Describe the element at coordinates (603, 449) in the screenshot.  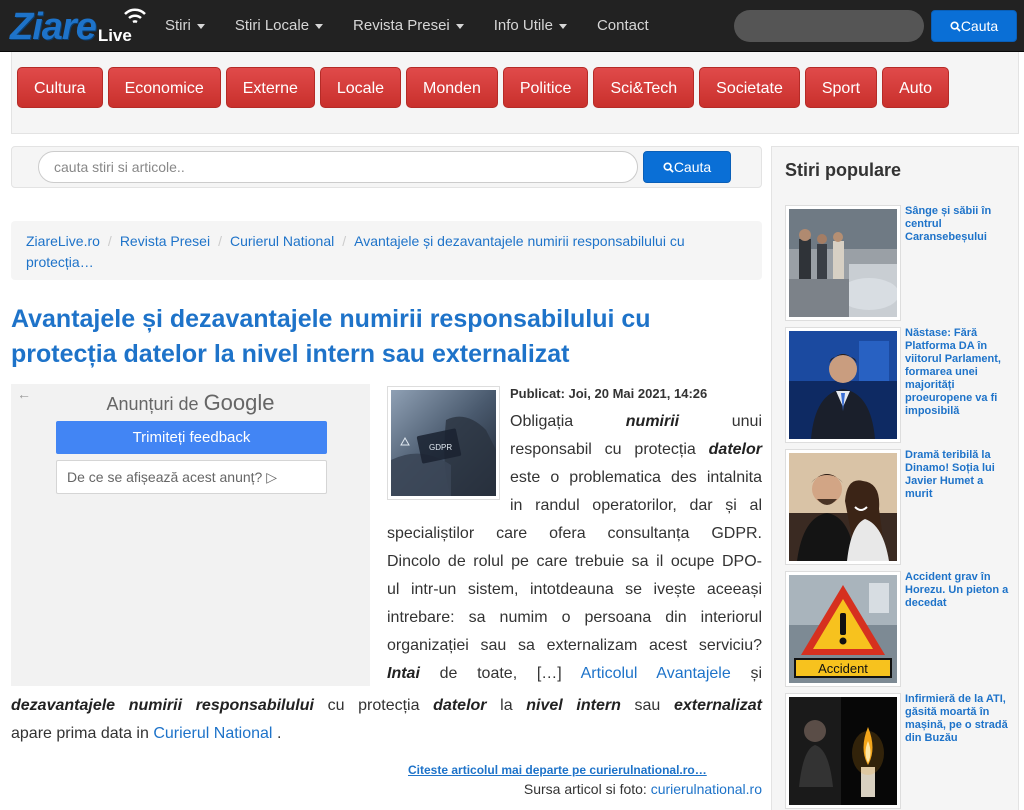
I see `text-span: responsabil cu protecția` at that location.